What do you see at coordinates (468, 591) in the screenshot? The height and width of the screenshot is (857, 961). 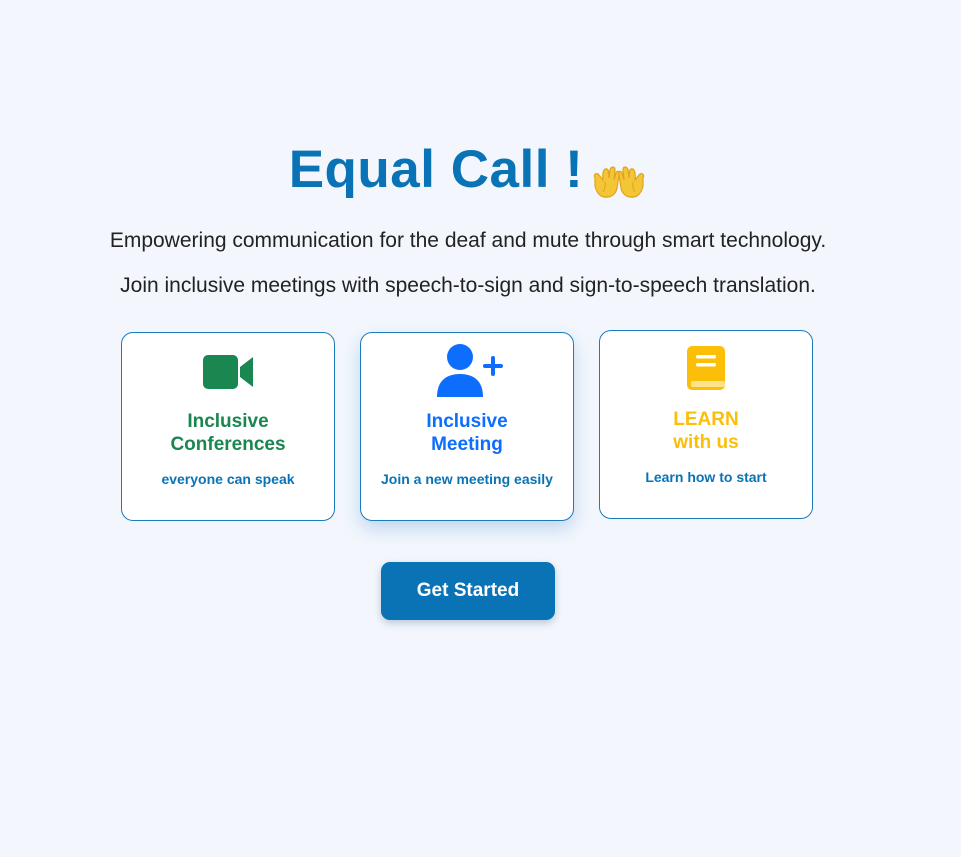 I see `get-started-button: Get Started` at bounding box center [468, 591].